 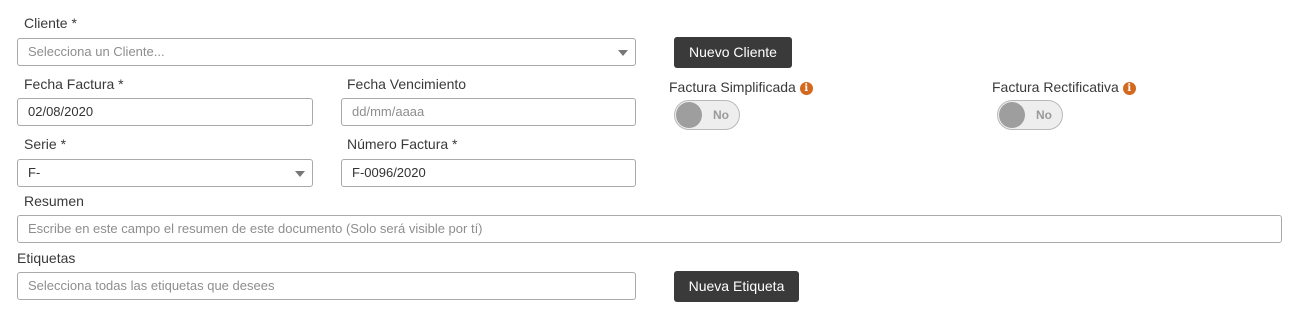 I want to click on invoice-date-value: 02/08/2020, so click(x=61, y=111).